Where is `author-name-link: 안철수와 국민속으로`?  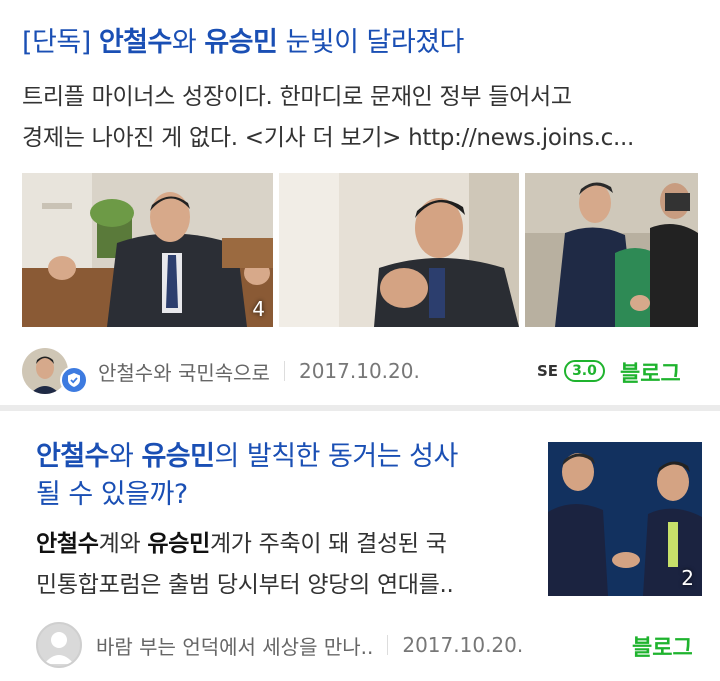 author-name-link: 안철수와 국민속으로 is located at coordinates (184, 371).